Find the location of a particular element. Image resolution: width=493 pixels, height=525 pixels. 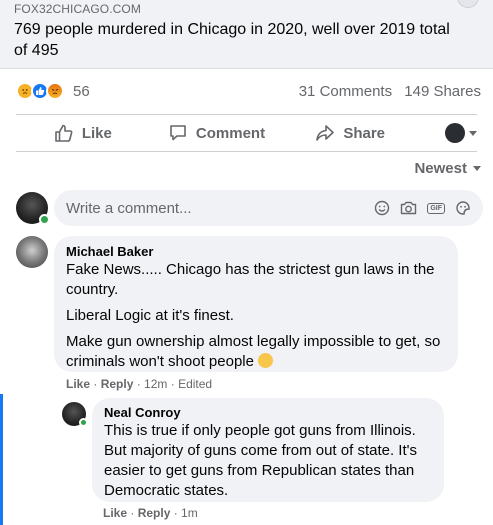

comment-bubble-icon is located at coordinates (178, 133).